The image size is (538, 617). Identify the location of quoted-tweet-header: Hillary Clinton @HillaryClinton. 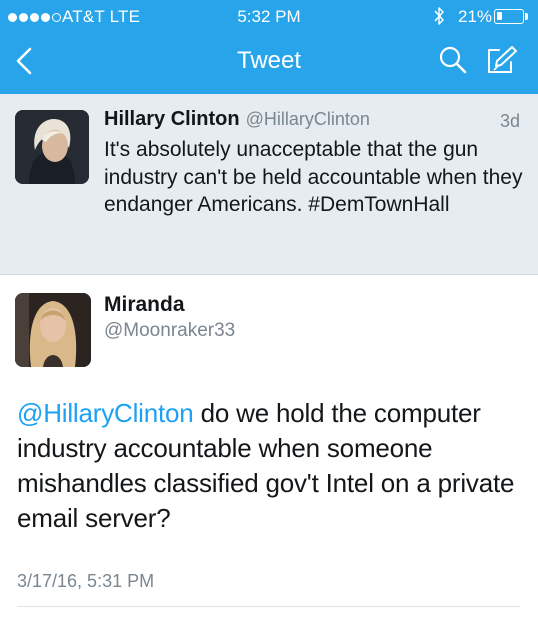
(237, 119).